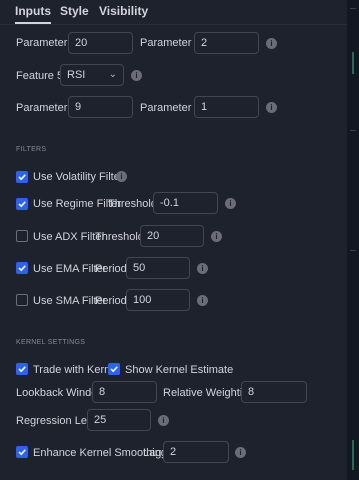  I want to click on sma-period-input: 100, so click(158, 300).